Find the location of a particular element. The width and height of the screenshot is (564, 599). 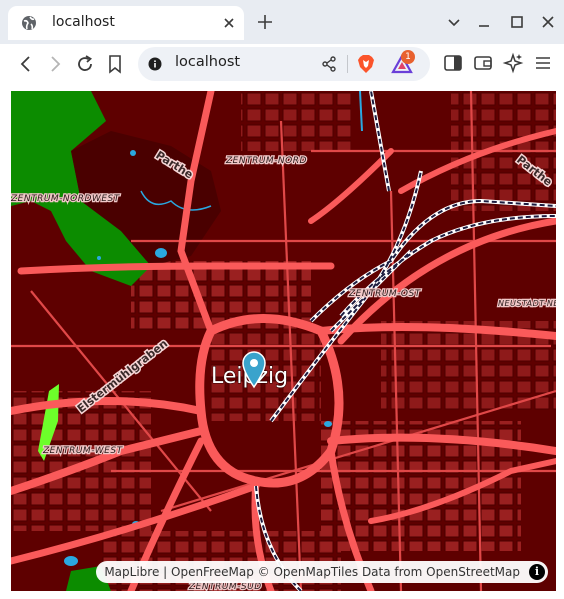

tab-strip: localhost is located at coordinates (282, 22).